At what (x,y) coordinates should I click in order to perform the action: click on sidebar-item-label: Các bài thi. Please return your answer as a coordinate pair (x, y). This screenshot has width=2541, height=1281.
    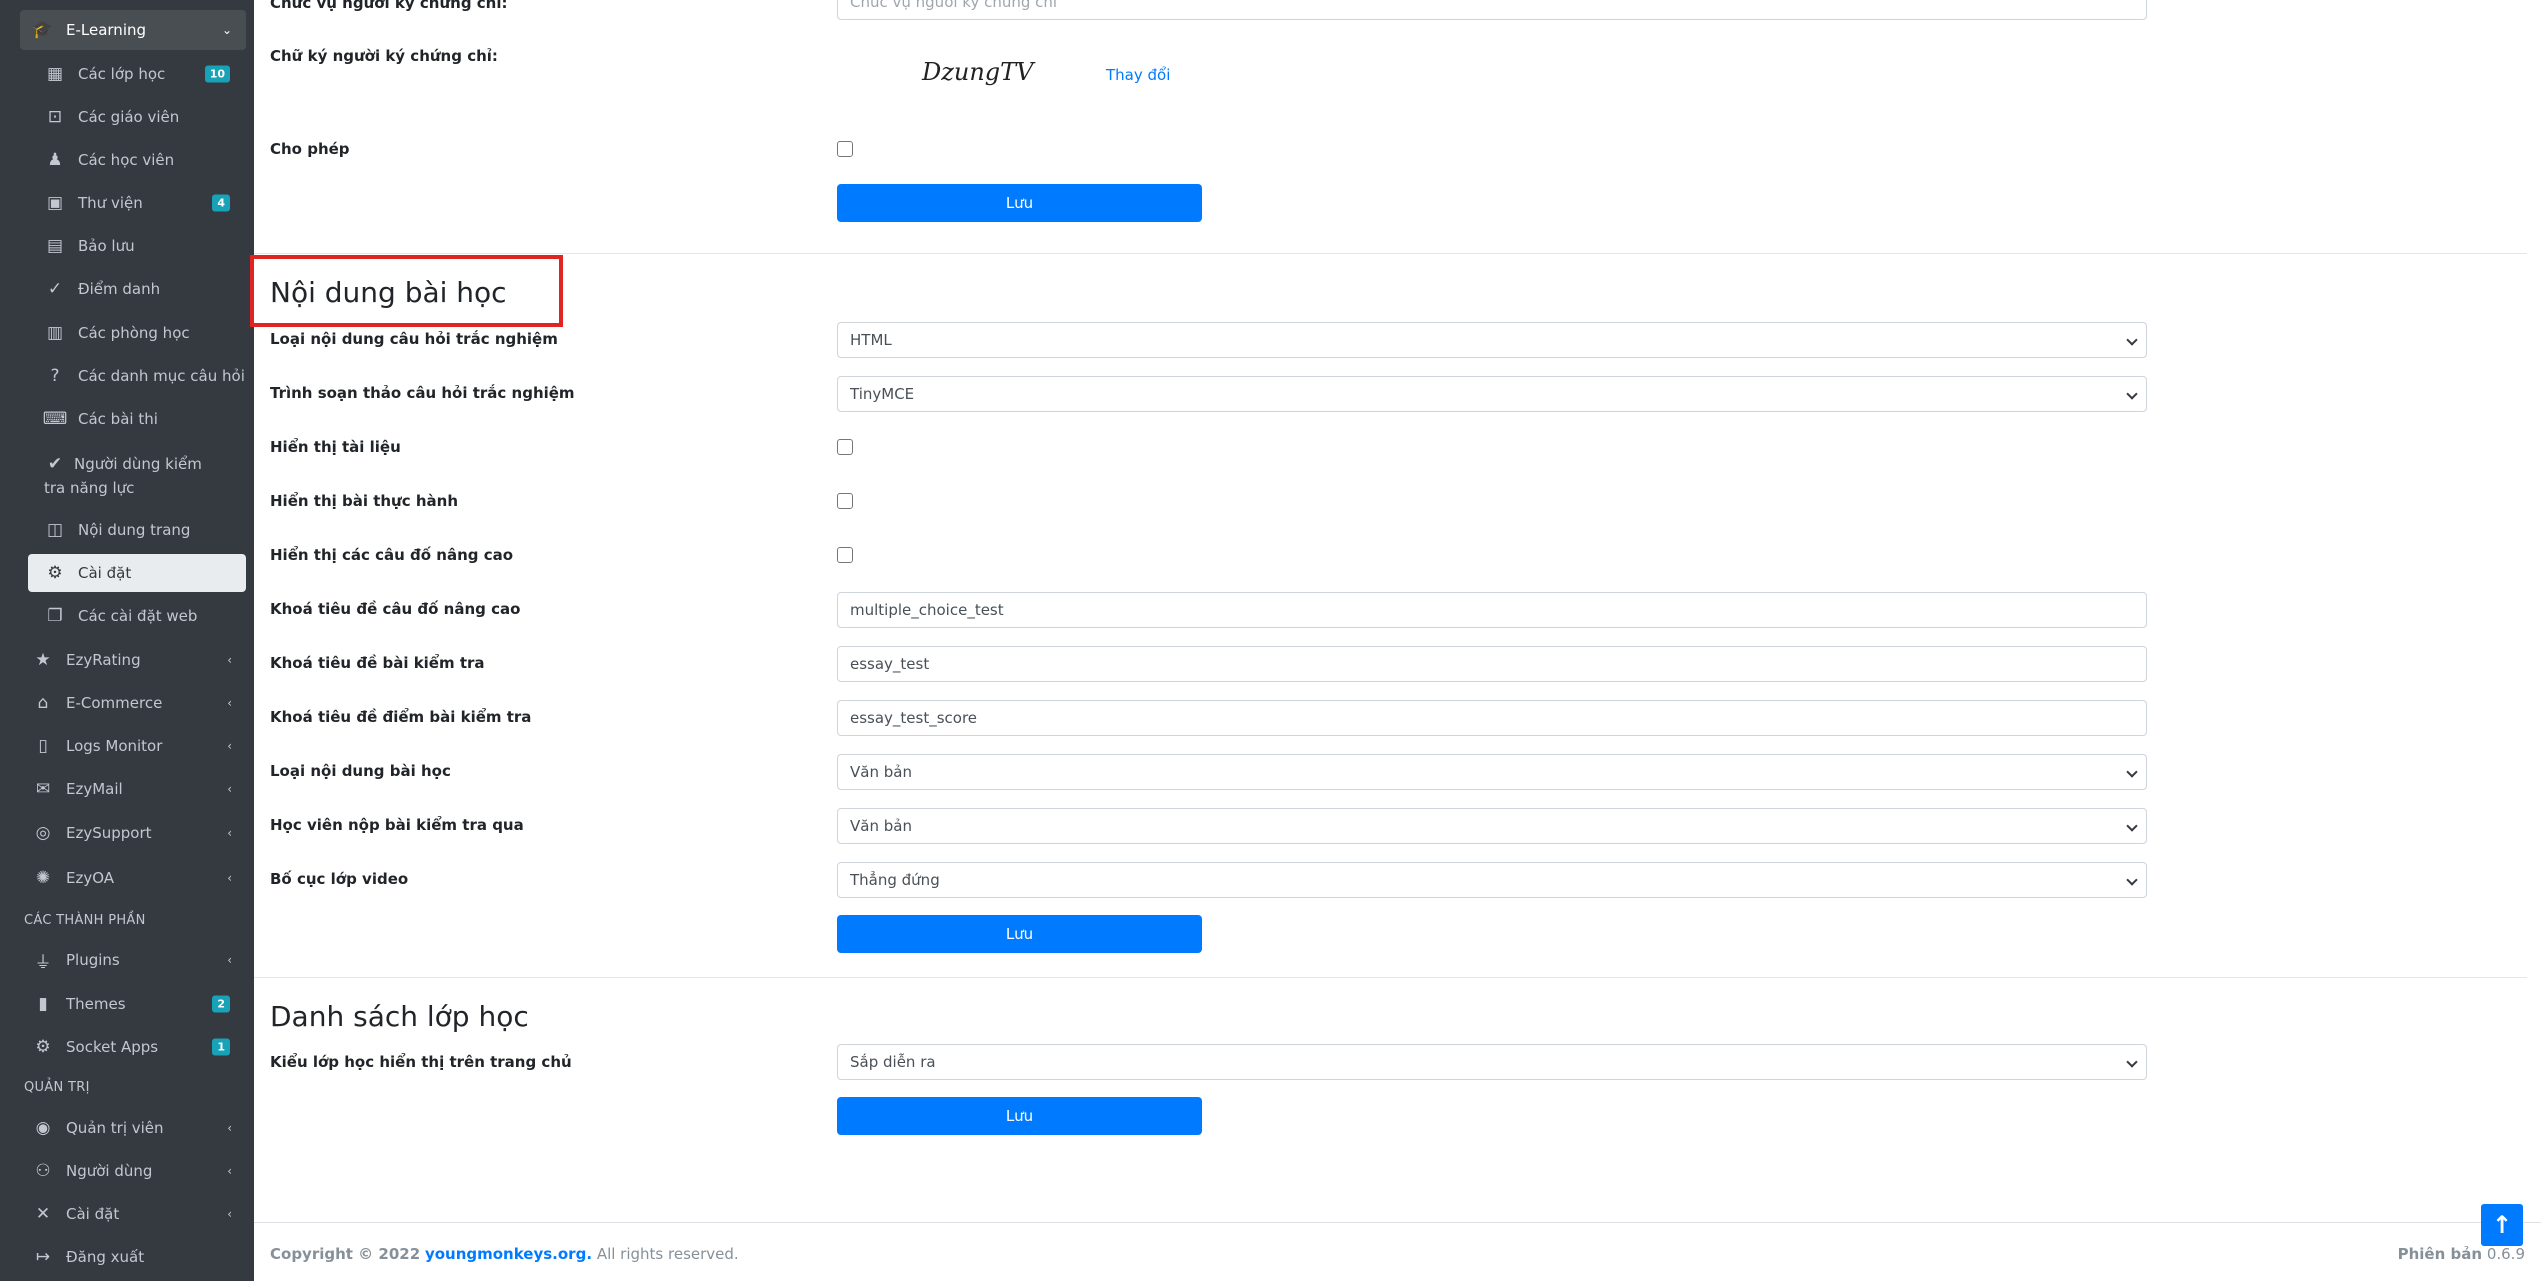
    Looking at the image, I should click on (118, 419).